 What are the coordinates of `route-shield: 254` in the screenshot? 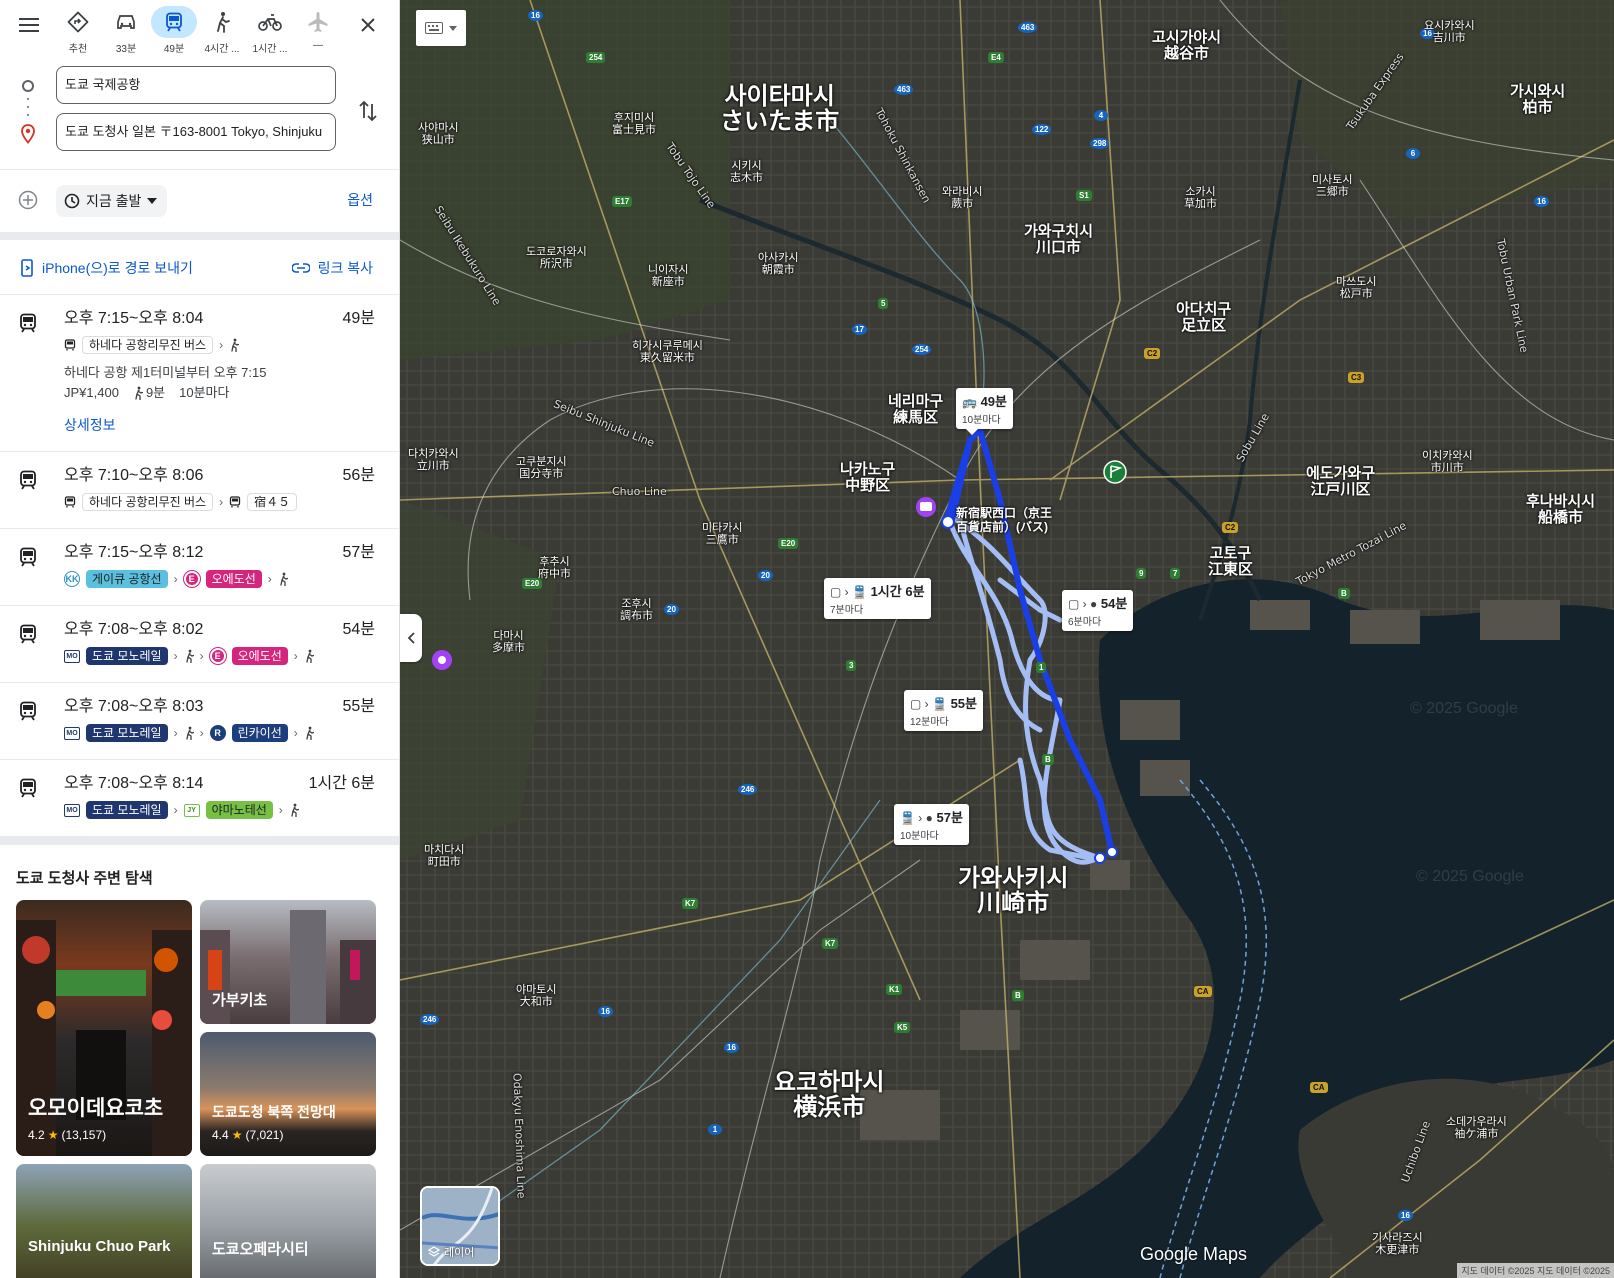 It's located at (596, 57).